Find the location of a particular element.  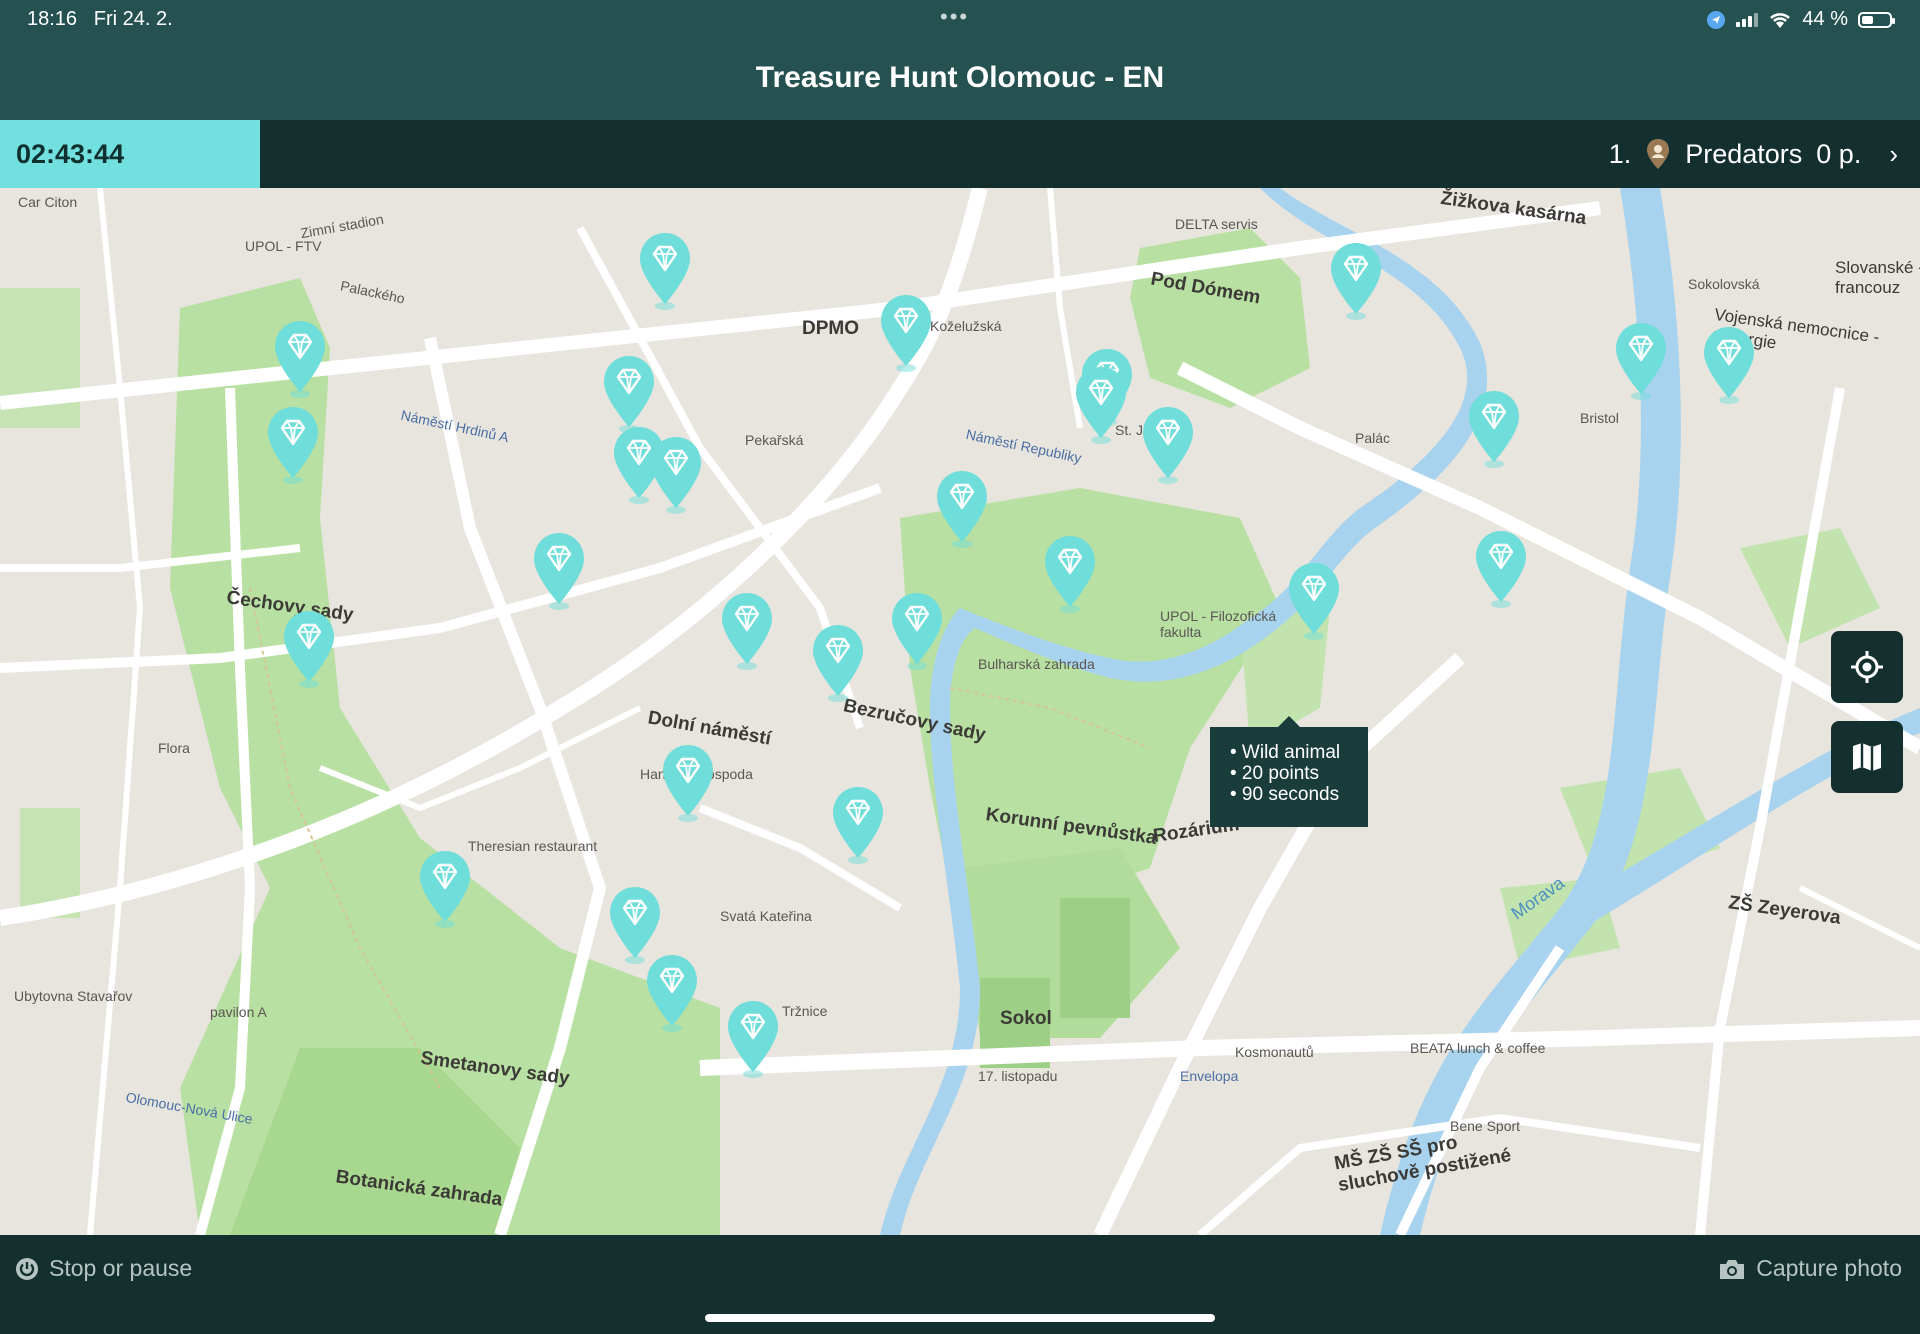

stop-or-pause-button: Stop or pause is located at coordinates (103, 1268).